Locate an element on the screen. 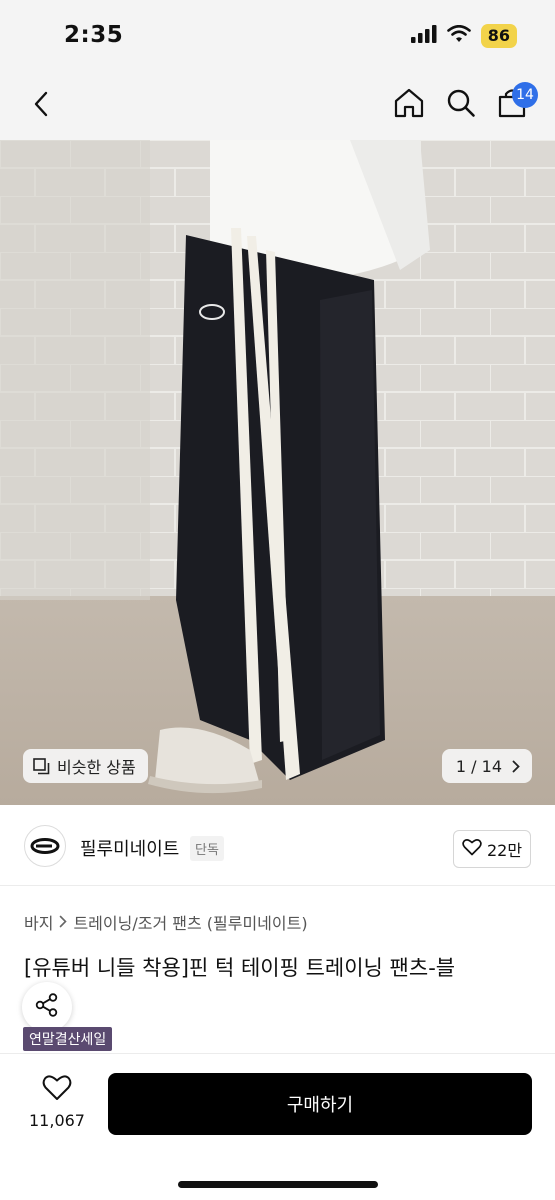  brand-like-button: 22만 is located at coordinates (492, 849).